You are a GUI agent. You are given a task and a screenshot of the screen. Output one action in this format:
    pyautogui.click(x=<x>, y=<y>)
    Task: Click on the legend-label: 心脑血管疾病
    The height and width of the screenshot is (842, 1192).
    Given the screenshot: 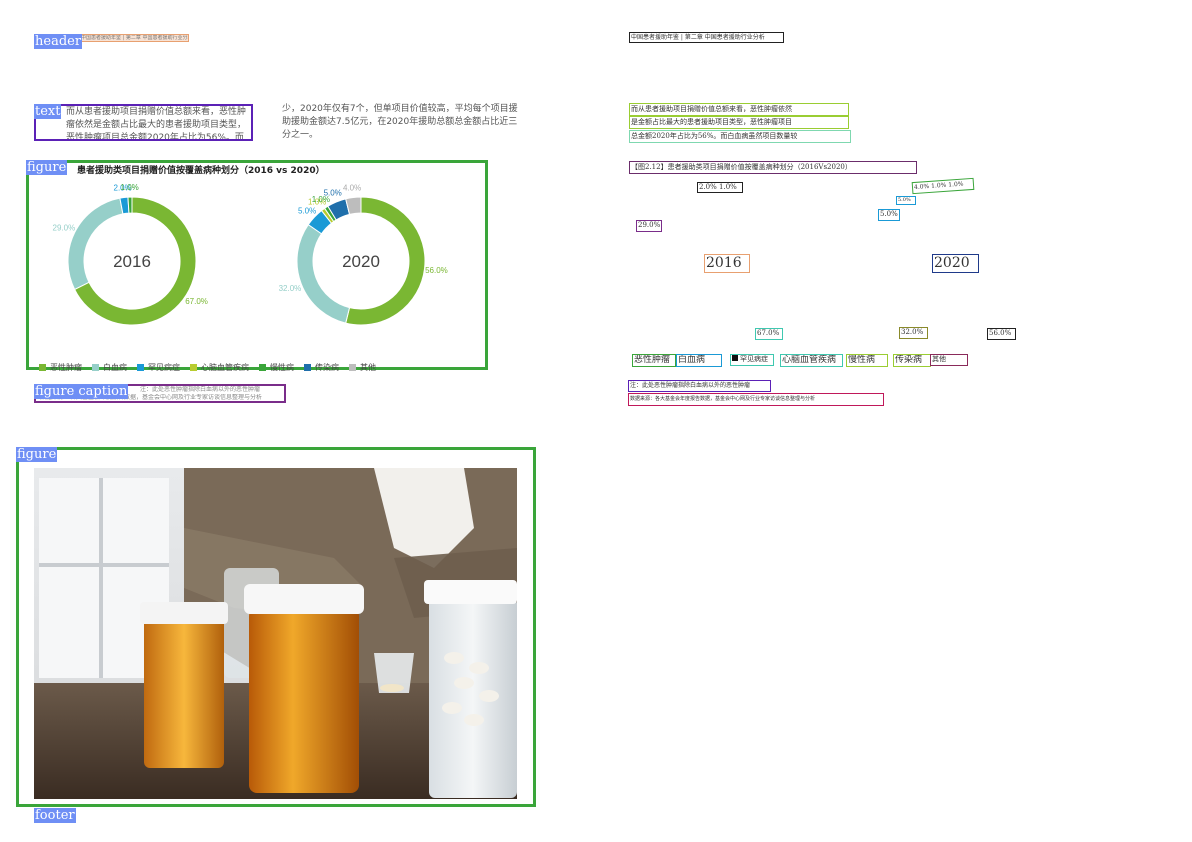 What is the action you would take?
    pyautogui.click(x=225, y=367)
    